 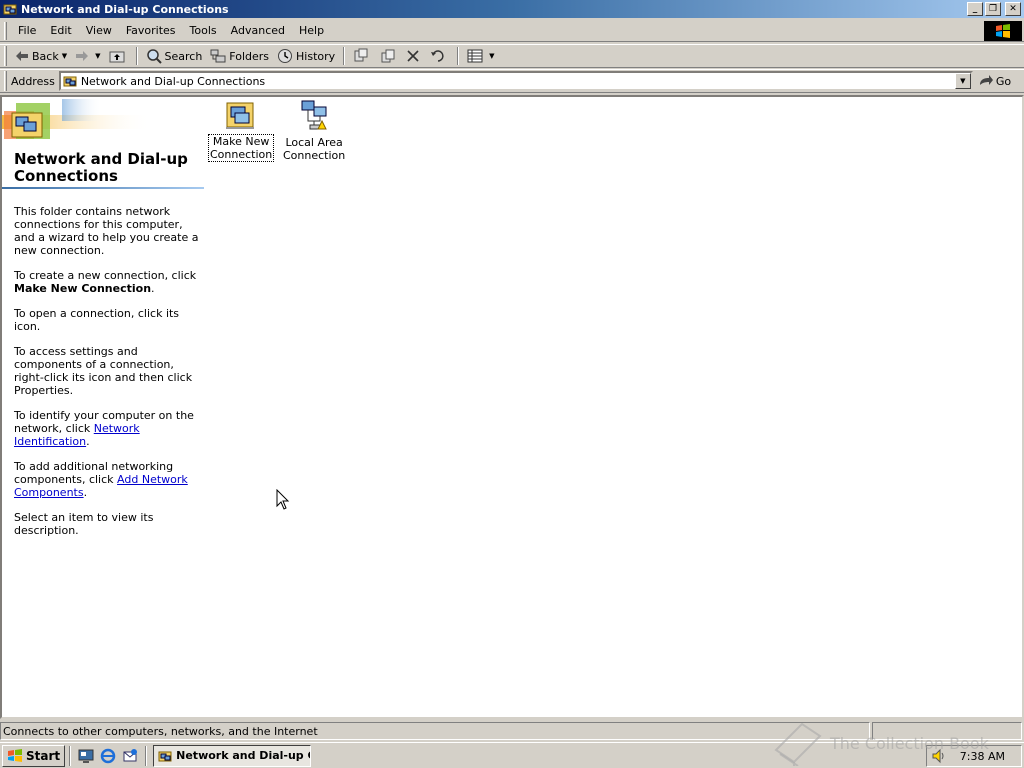 What do you see at coordinates (240, 115) in the screenshot?
I see `make-new-connection-icon` at bounding box center [240, 115].